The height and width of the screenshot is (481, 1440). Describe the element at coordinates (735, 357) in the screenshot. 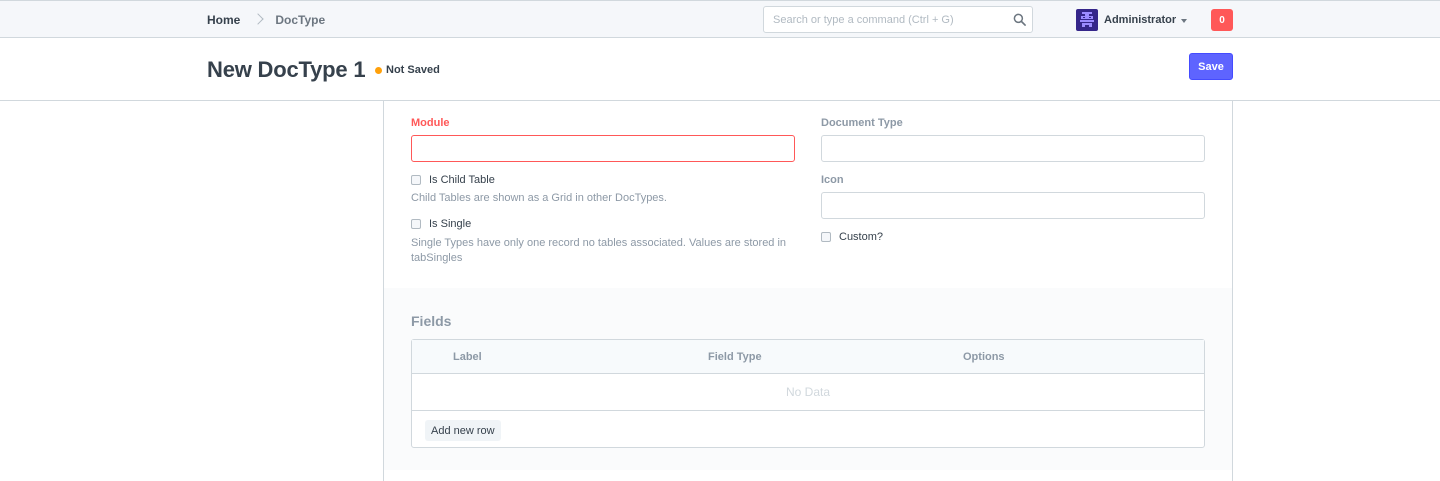

I see `grid-column-field-type: Field Type` at that location.